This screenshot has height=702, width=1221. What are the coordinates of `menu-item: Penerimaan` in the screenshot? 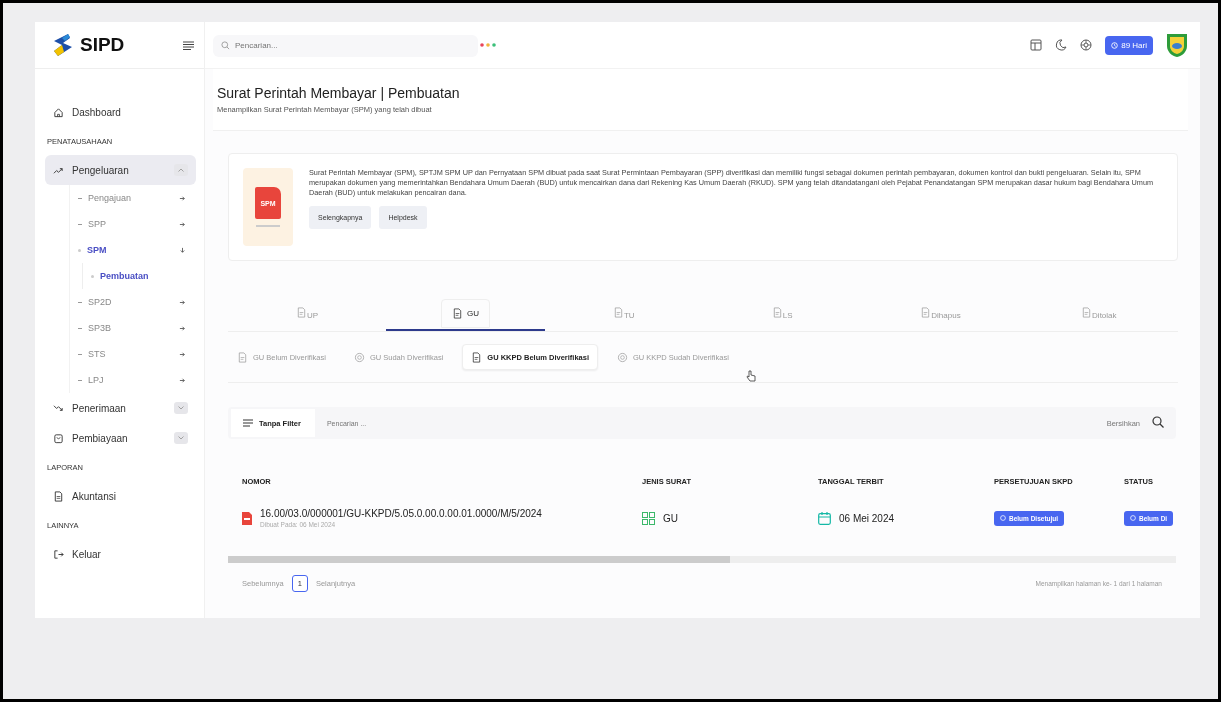 It's located at (120, 408).